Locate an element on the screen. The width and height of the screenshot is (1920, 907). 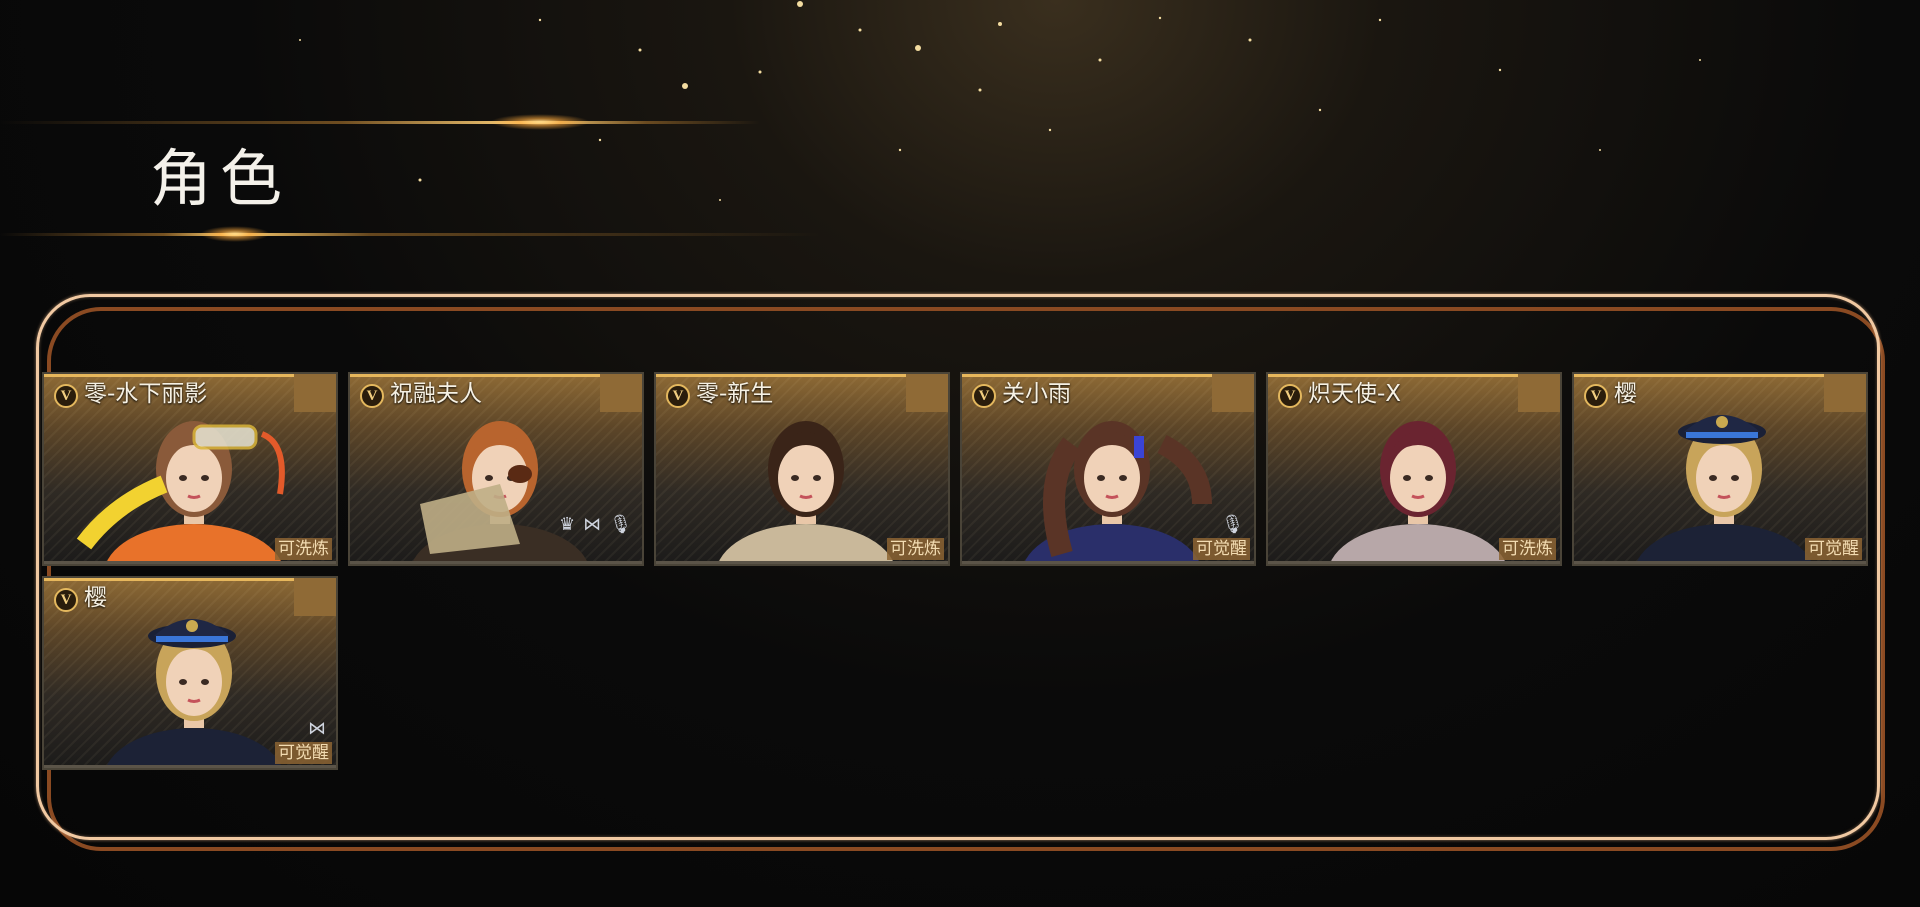
card-icons: 🎙 is located at coordinates (1232, 525).